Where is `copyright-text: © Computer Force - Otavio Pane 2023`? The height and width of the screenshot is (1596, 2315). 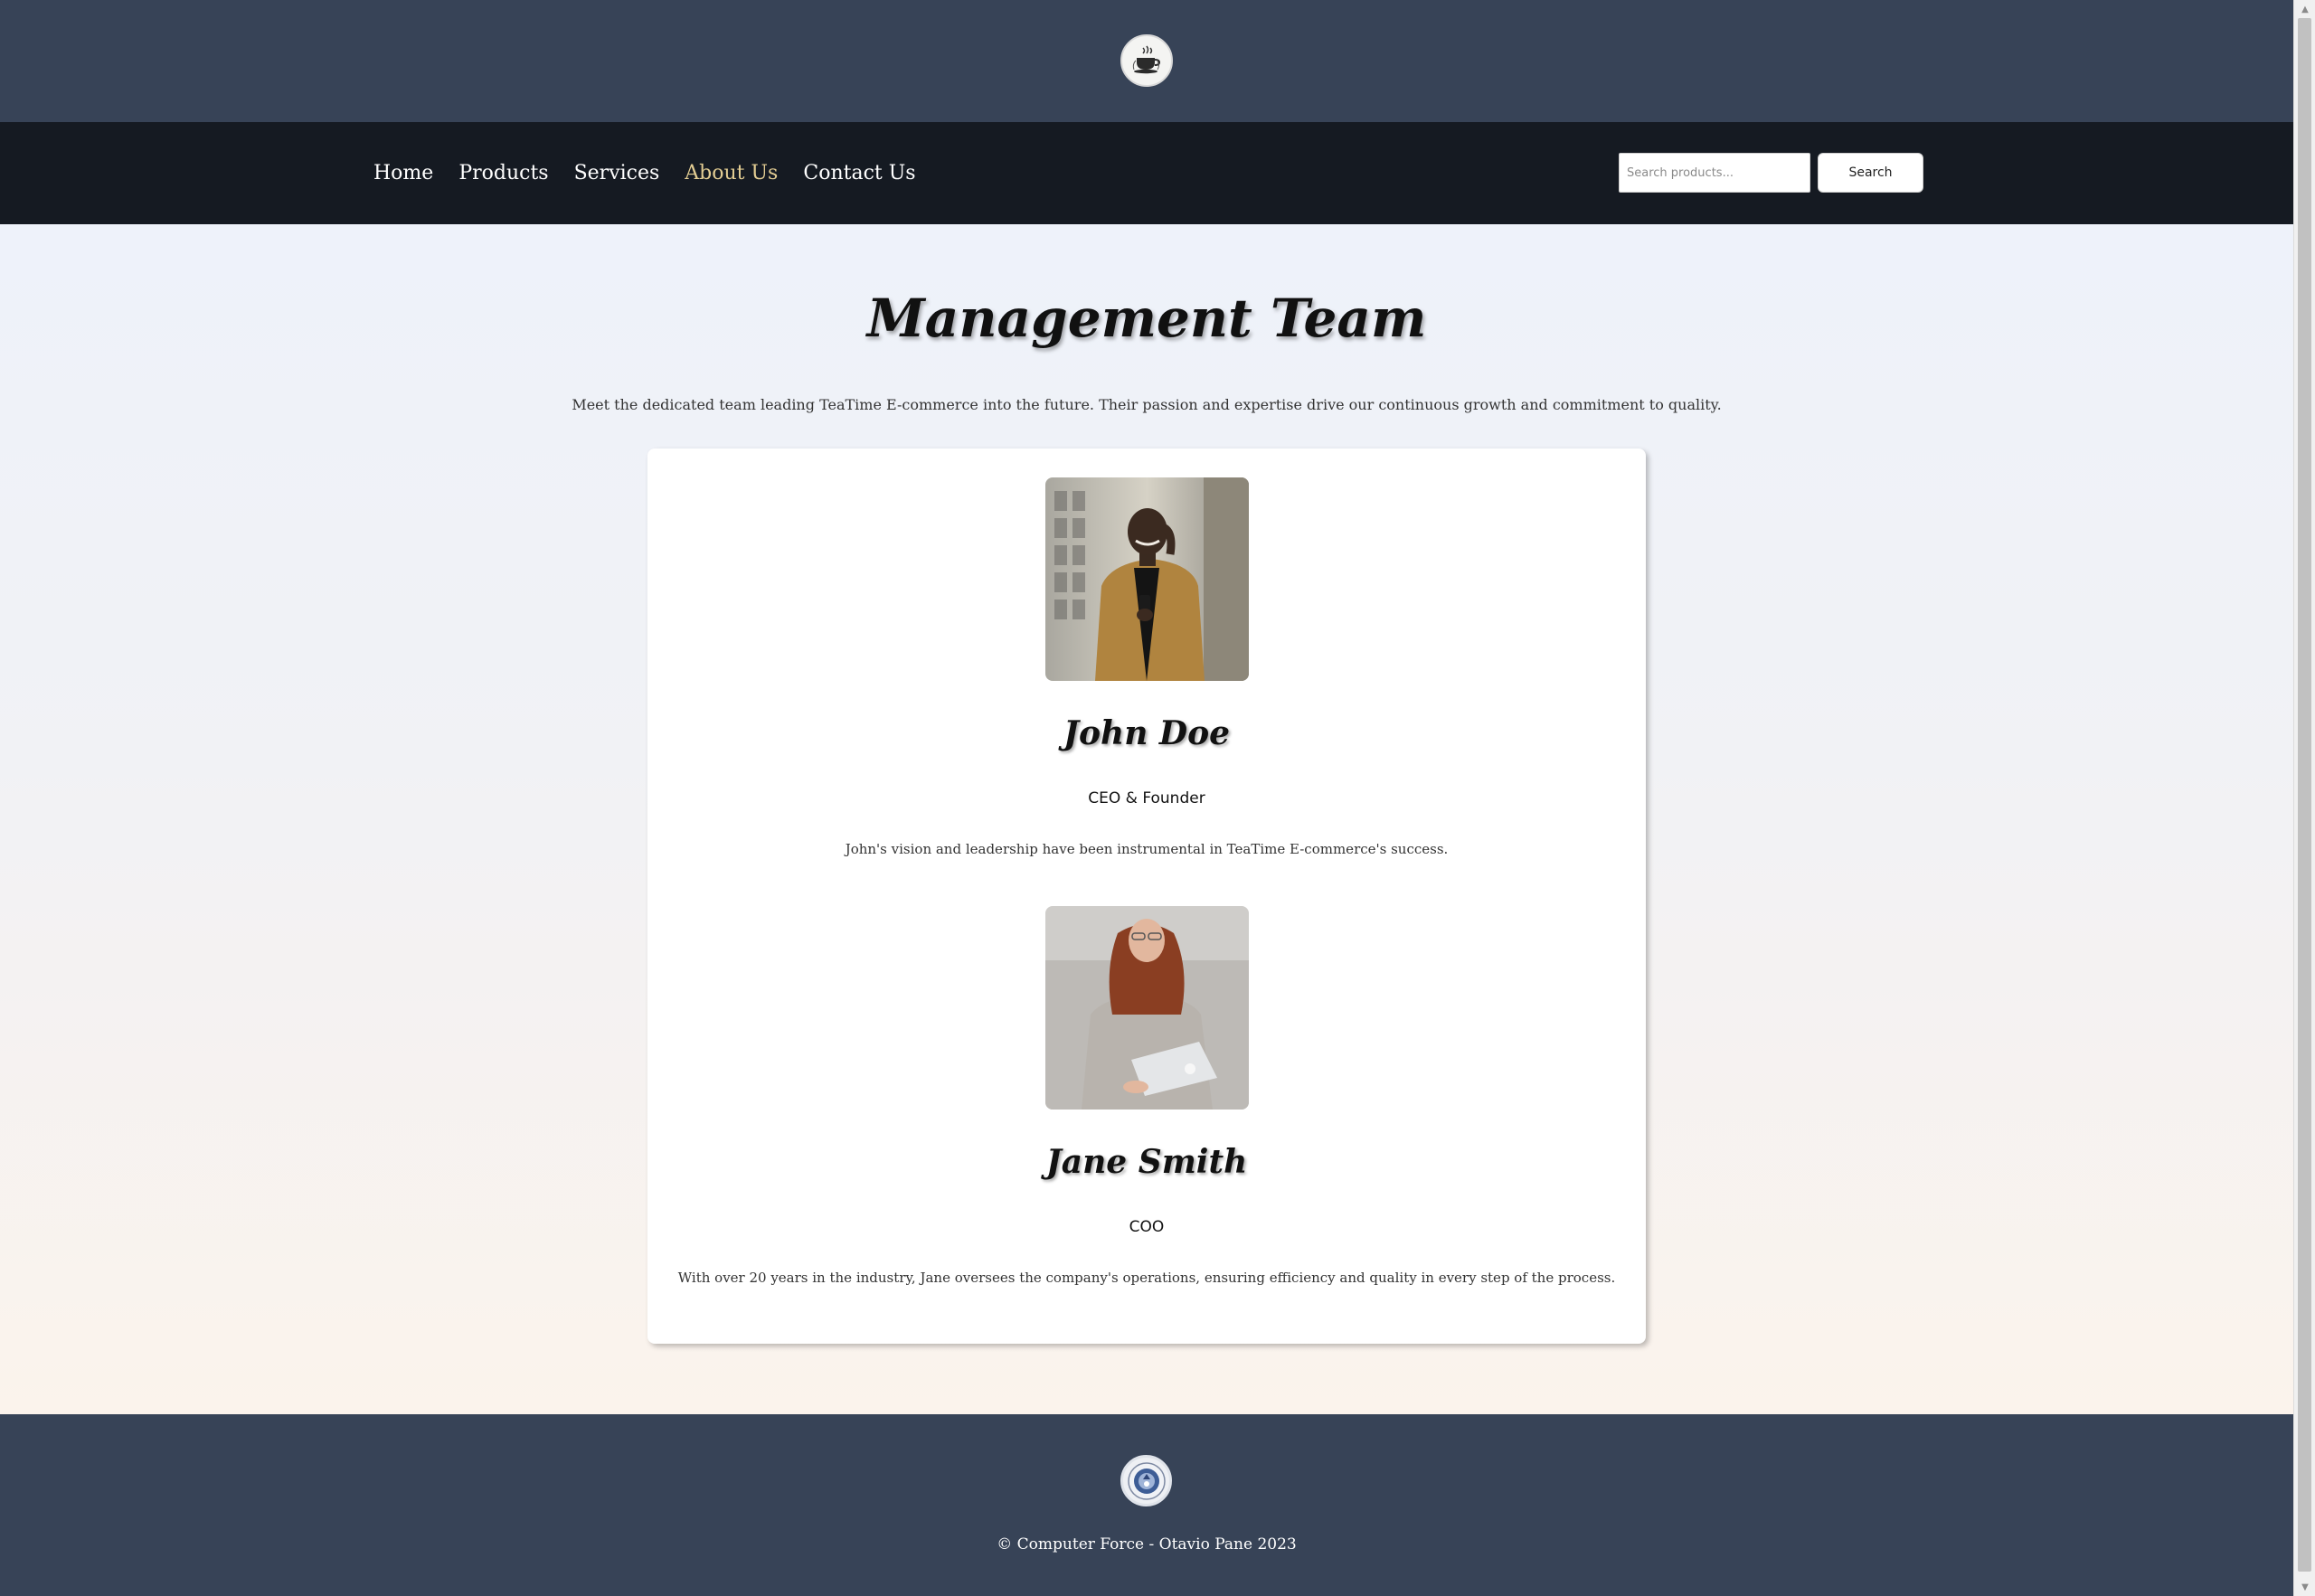
copyright-text: © Computer Force - Otavio Pane 2023 is located at coordinates (1147, 1545).